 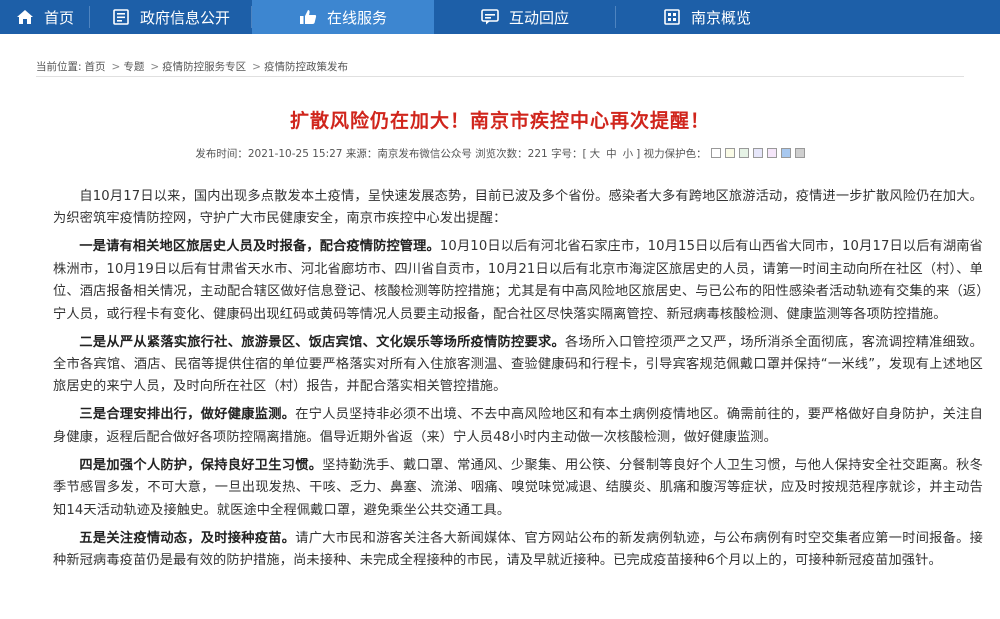 I want to click on breadcrumb-item-epidemic-zone: 疫情防控服务专区, so click(x=204, y=67).